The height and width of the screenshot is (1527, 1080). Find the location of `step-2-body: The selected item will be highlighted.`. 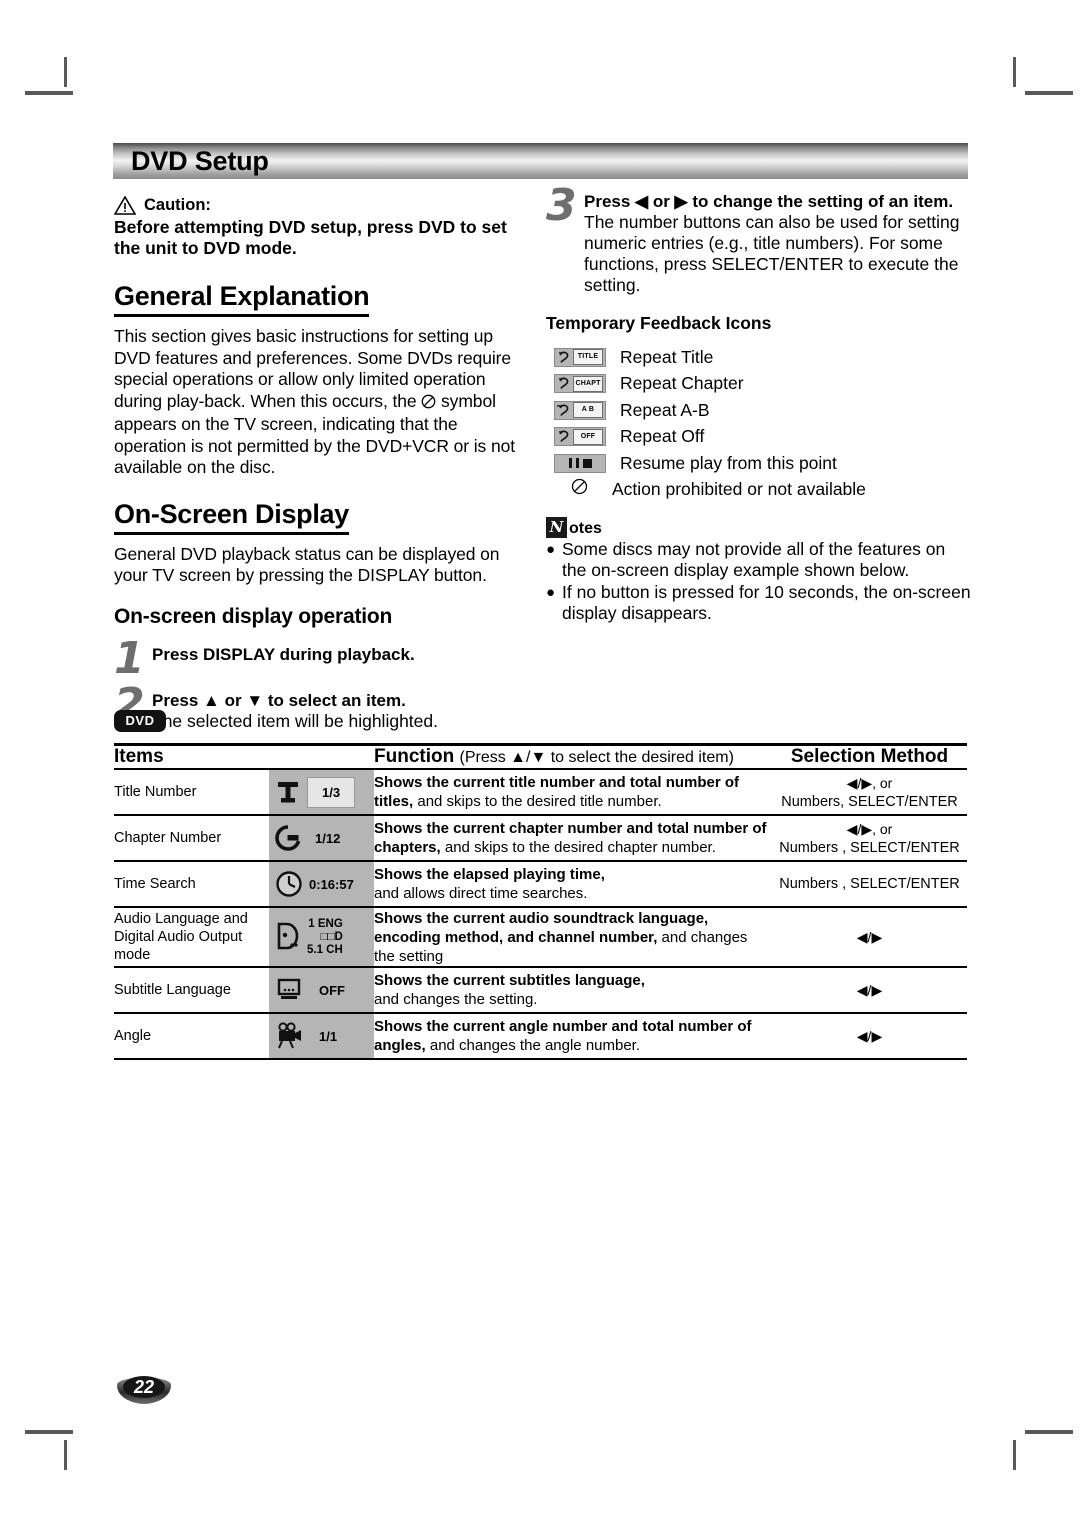

step-2-body: The selected item will be highlighted. is located at coordinates (295, 720).